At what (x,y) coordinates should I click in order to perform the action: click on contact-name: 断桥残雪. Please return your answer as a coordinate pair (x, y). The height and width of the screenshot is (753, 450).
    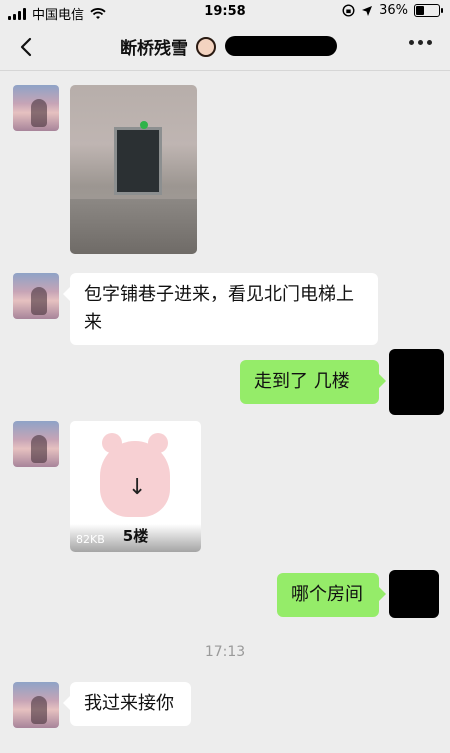
    Looking at the image, I should click on (154, 49).